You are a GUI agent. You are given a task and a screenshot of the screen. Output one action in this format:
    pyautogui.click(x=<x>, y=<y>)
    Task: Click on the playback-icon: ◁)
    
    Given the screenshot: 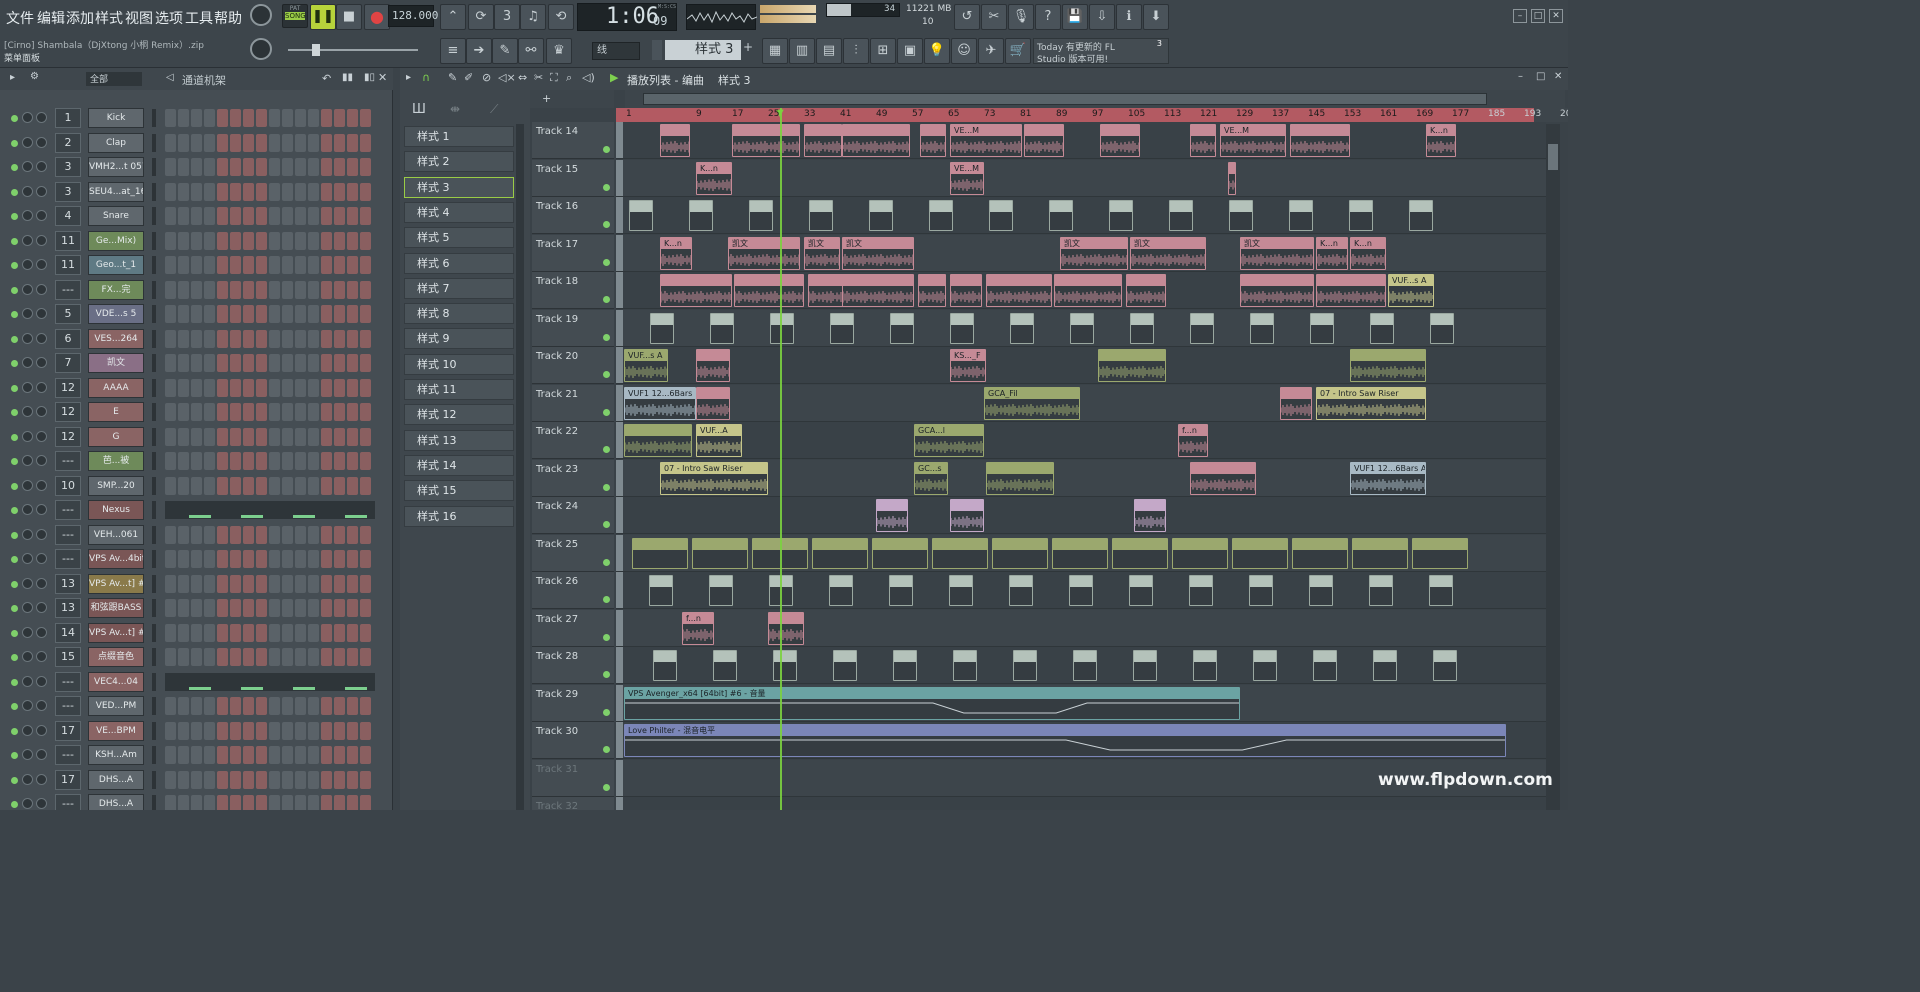 What is the action you would take?
    pyautogui.click(x=588, y=77)
    